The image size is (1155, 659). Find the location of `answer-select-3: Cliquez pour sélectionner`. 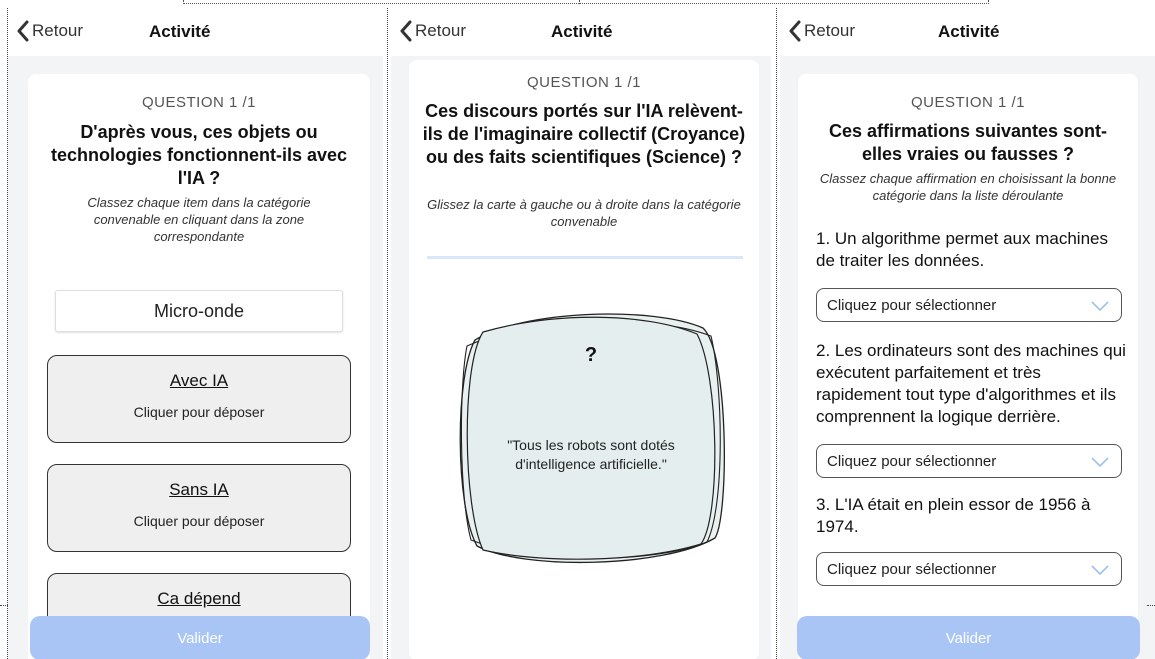

answer-select-3: Cliquez pour sélectionner is located at coordinates (969, 569).